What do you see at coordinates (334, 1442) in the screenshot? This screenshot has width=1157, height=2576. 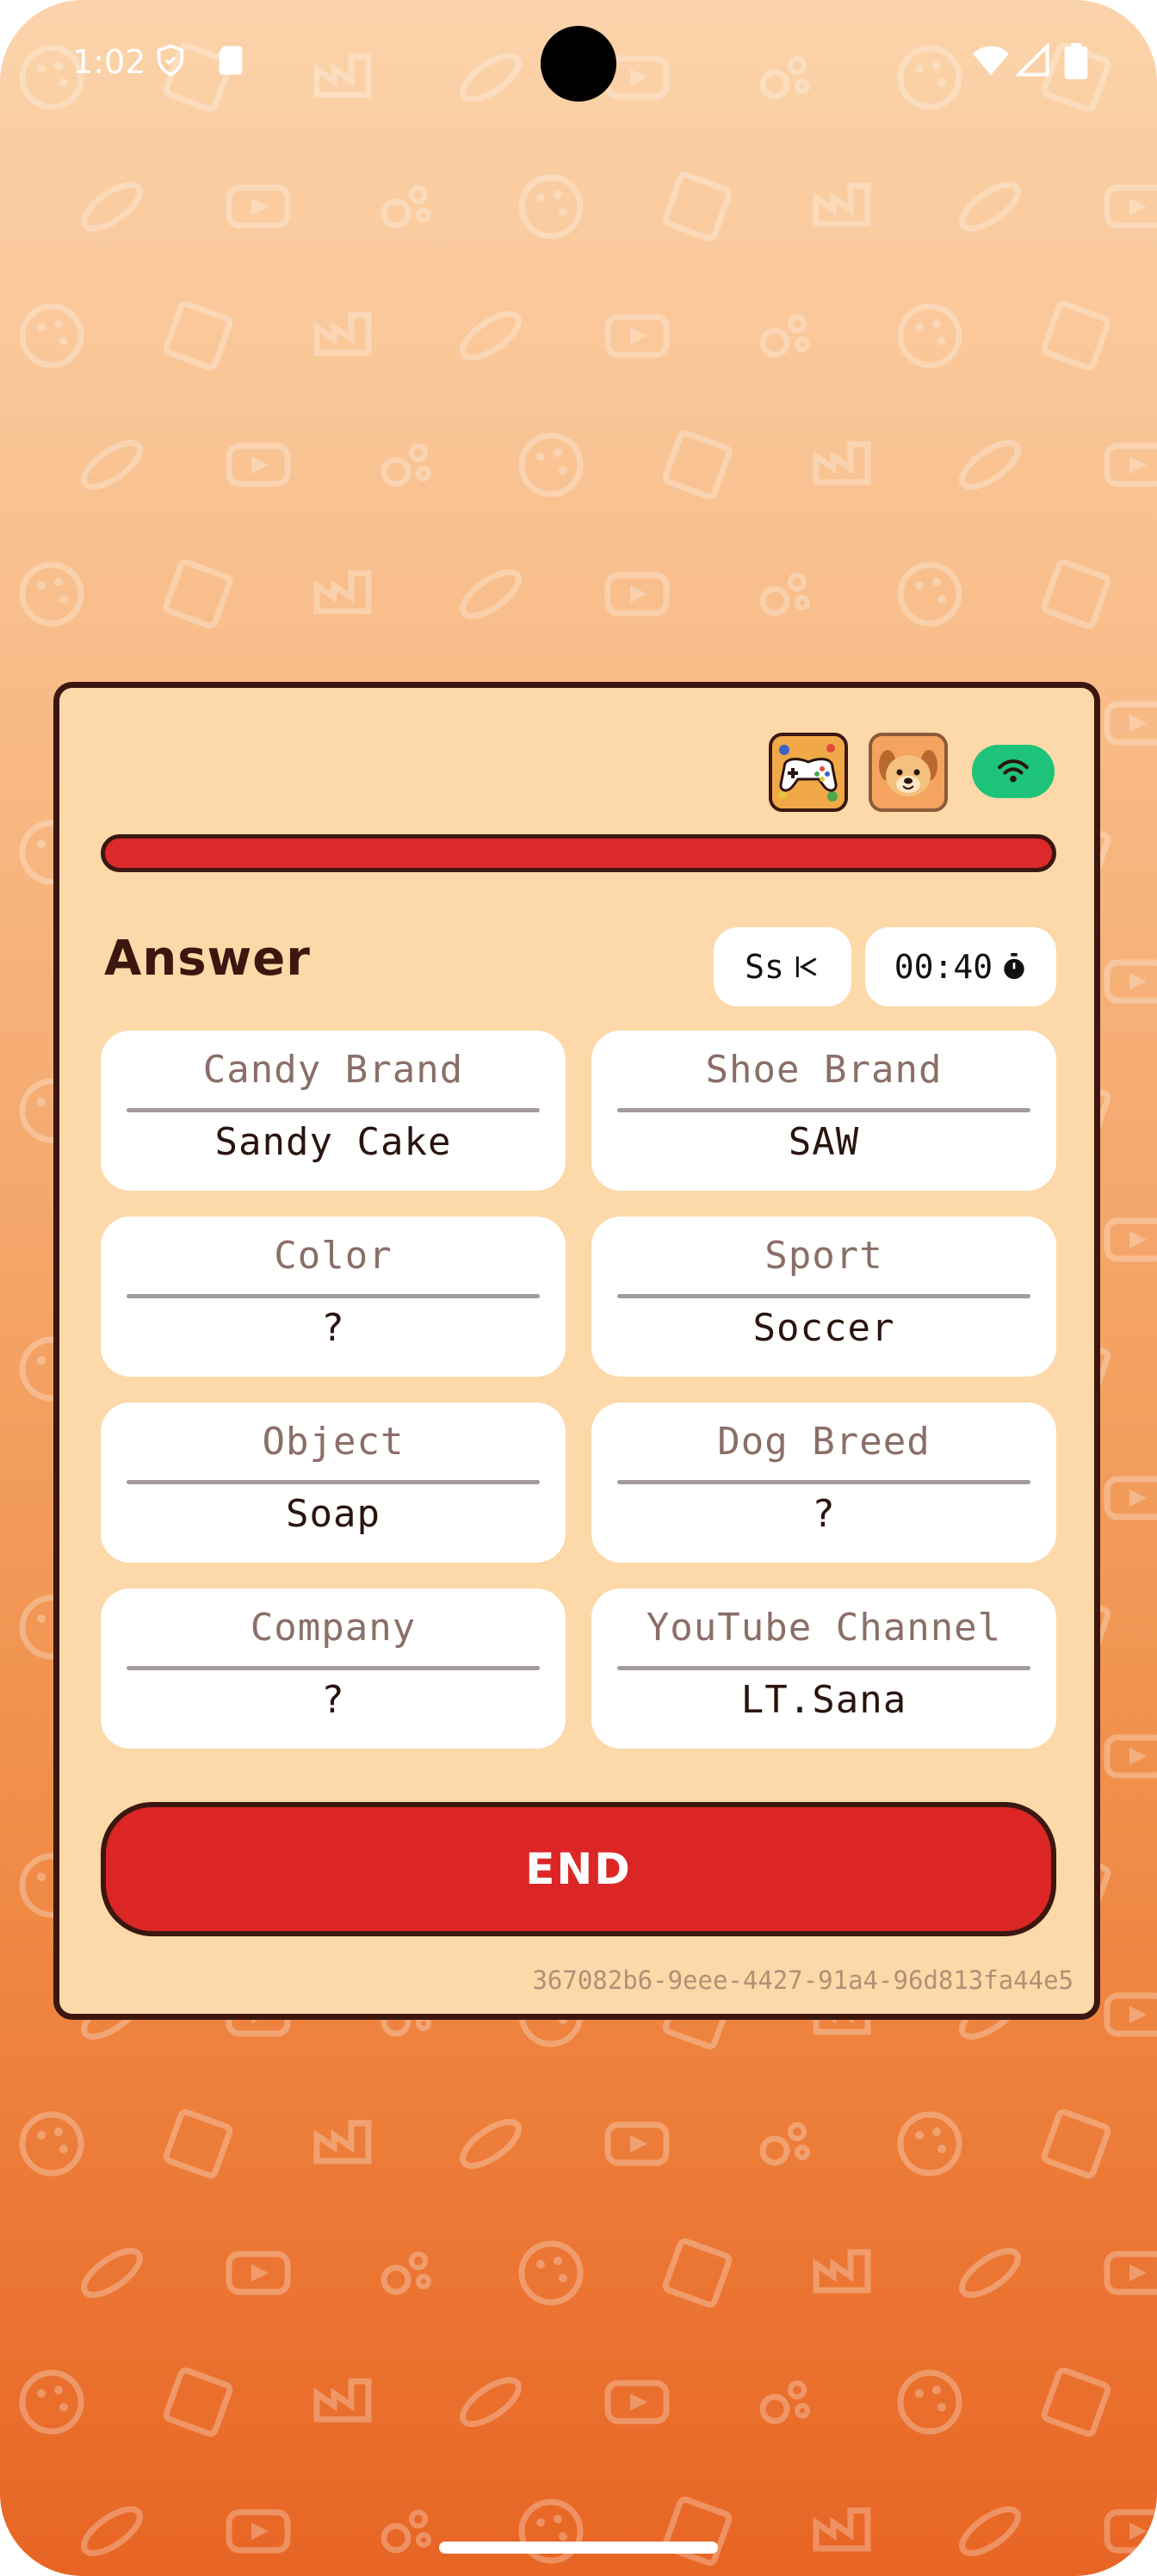 I see `category-label: Object` at bounding box center [334, 1442].